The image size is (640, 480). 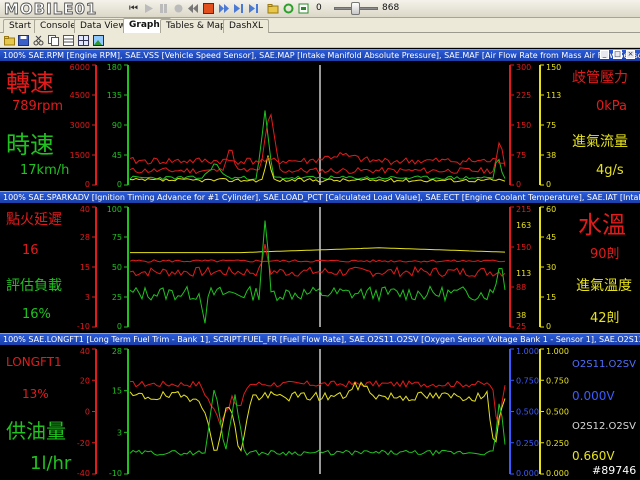 I want to click on left-label-2-name: 供油量, so click(x=36, y=431).